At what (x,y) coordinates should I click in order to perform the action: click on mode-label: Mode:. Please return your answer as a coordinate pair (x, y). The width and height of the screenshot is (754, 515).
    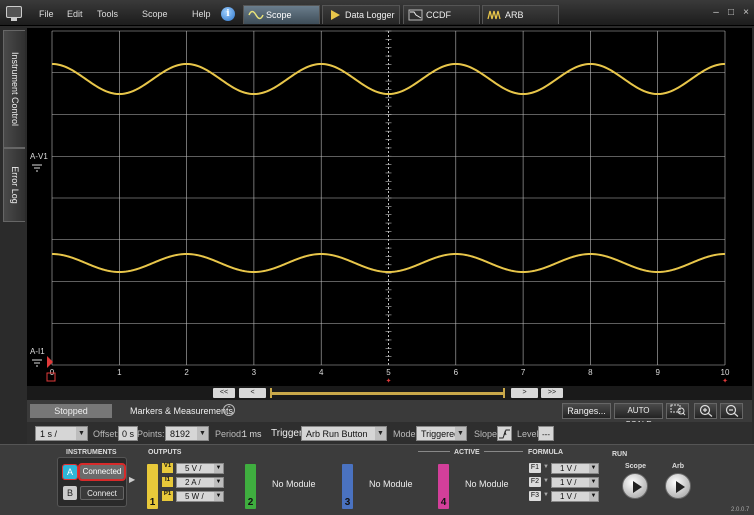
    Looking at the image, I should click on (406, 434).